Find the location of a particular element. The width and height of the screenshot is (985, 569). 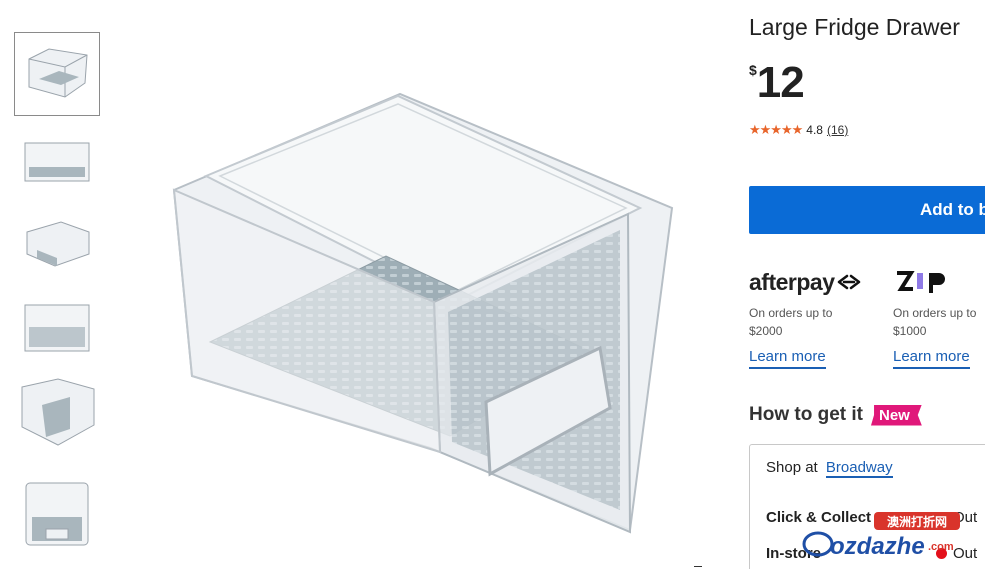

zip-desc-line1: On orders up to is located at coordinates (935, 313).